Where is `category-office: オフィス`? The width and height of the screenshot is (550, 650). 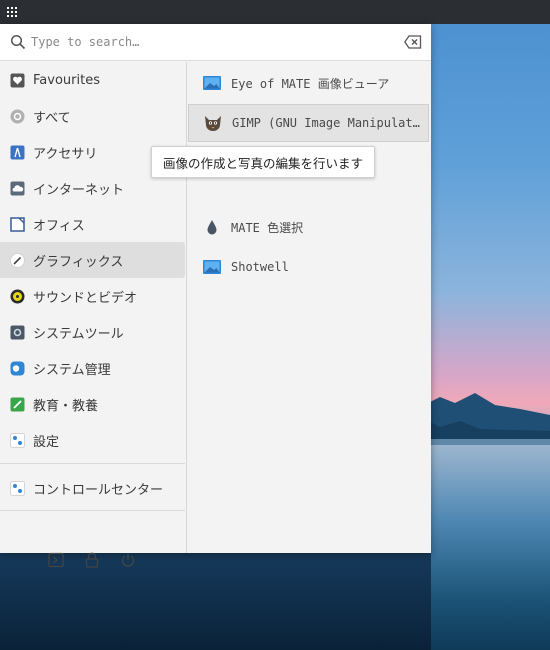
category-office: オフィス is located at coordinates (92, 224).